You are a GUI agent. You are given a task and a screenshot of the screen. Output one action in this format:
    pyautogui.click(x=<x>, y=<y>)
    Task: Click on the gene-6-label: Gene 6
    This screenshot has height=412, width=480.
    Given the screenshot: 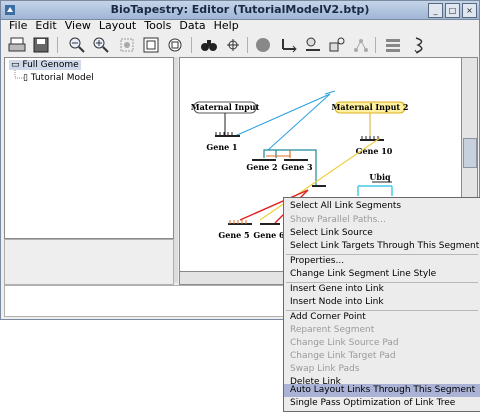 What is the action you would take?
    pyautogui.click(x=269, y=235)
    